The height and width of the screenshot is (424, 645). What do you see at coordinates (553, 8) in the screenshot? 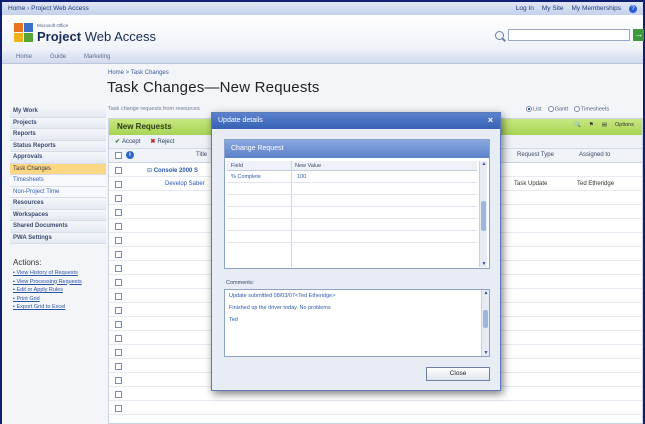
I see `my-site-link: My Site` at bounding box center [553, 8].